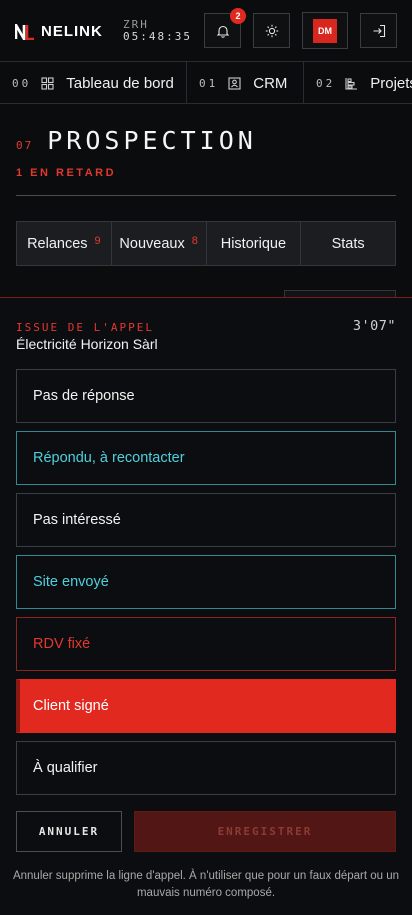  Describe the element at coordinates (22, 83) in the screenshot. I see `nav-item-number: 00` at that location.